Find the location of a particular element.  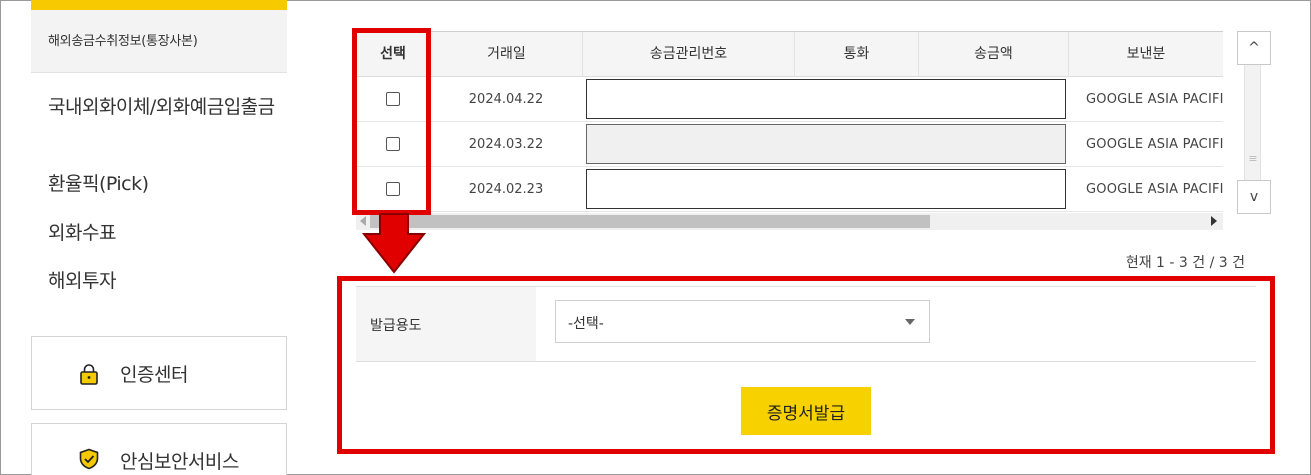

table-row: 2024.04.22 GOOGLE ASIA PACIFIC is located at coordinates (789, 99).